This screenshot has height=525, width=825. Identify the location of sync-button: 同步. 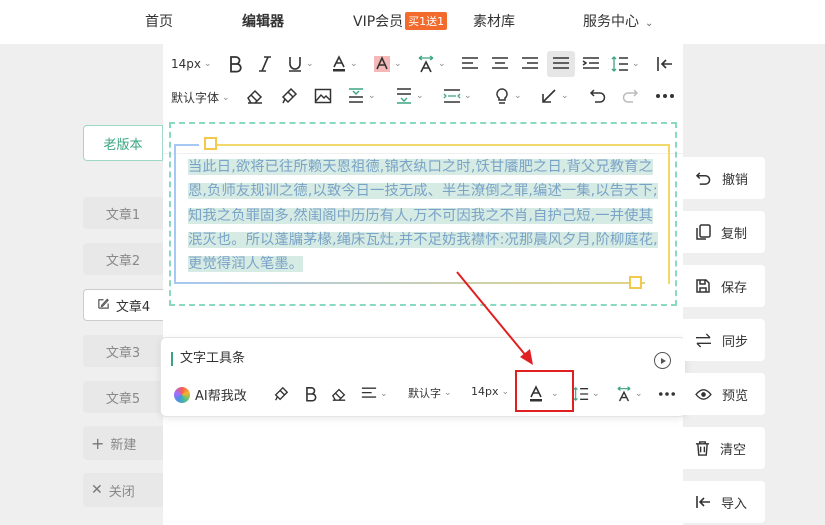
(724, 340).